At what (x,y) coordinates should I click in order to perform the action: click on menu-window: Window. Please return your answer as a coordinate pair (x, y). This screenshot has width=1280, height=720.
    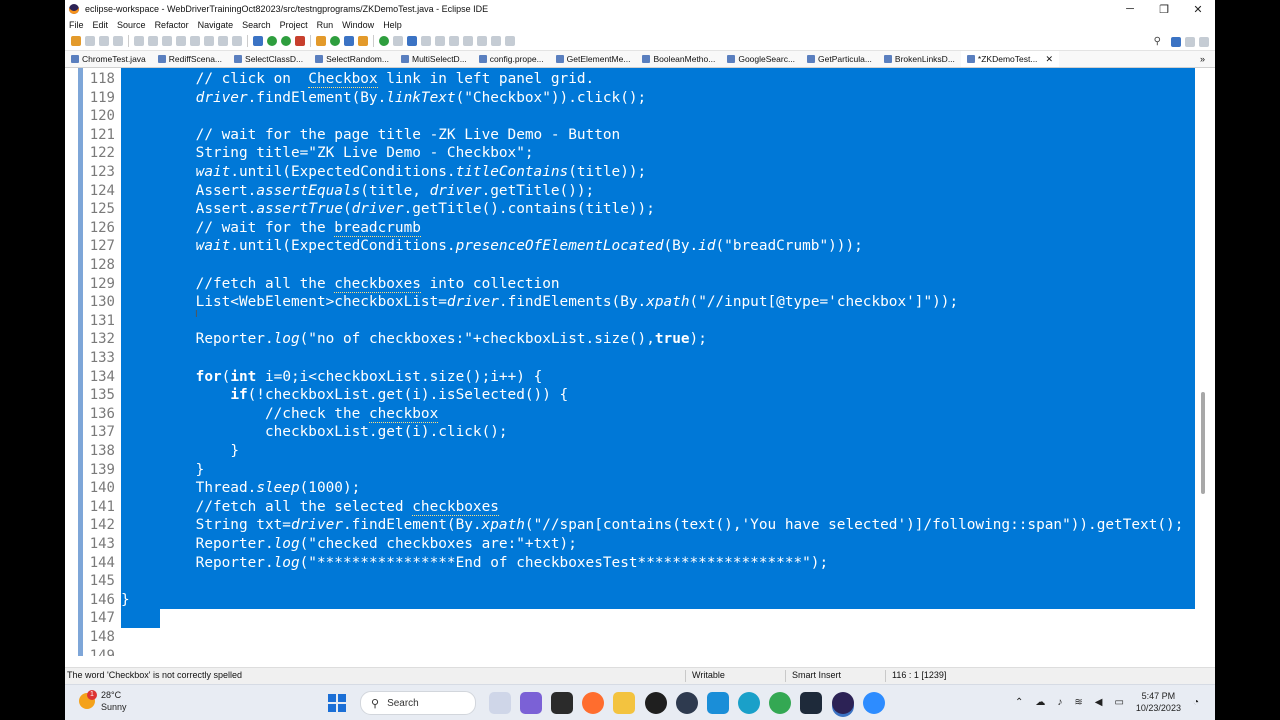
    Looking at the image, I should click on (358, 25).